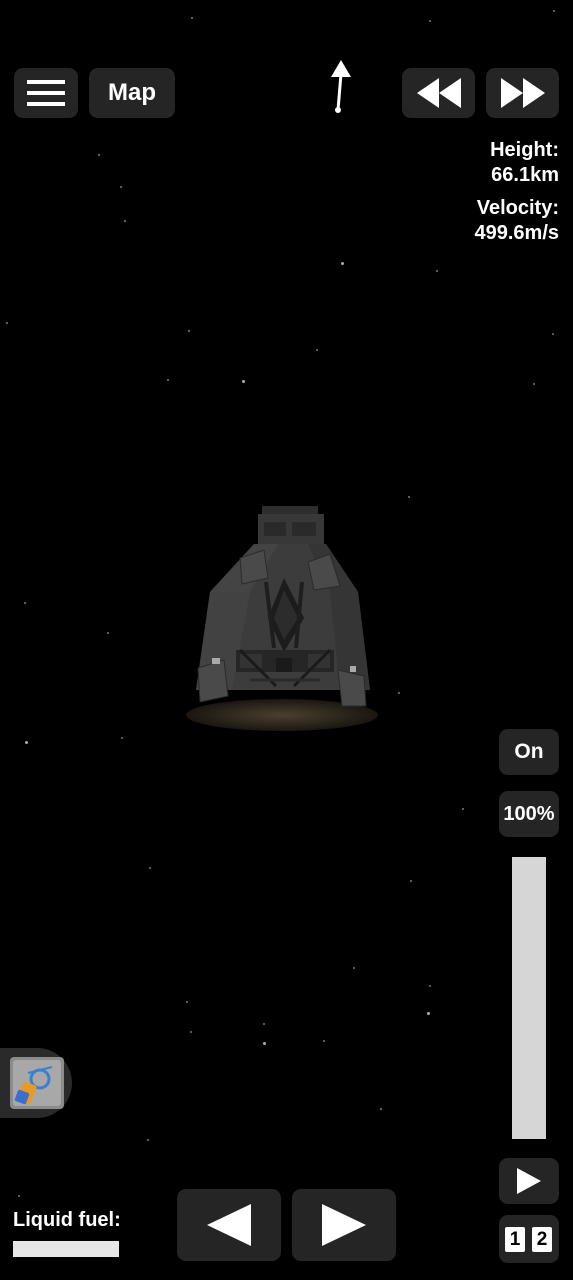 This screenshot has height=1280, width=573. I want to click on menu-button, so click(46, 93).